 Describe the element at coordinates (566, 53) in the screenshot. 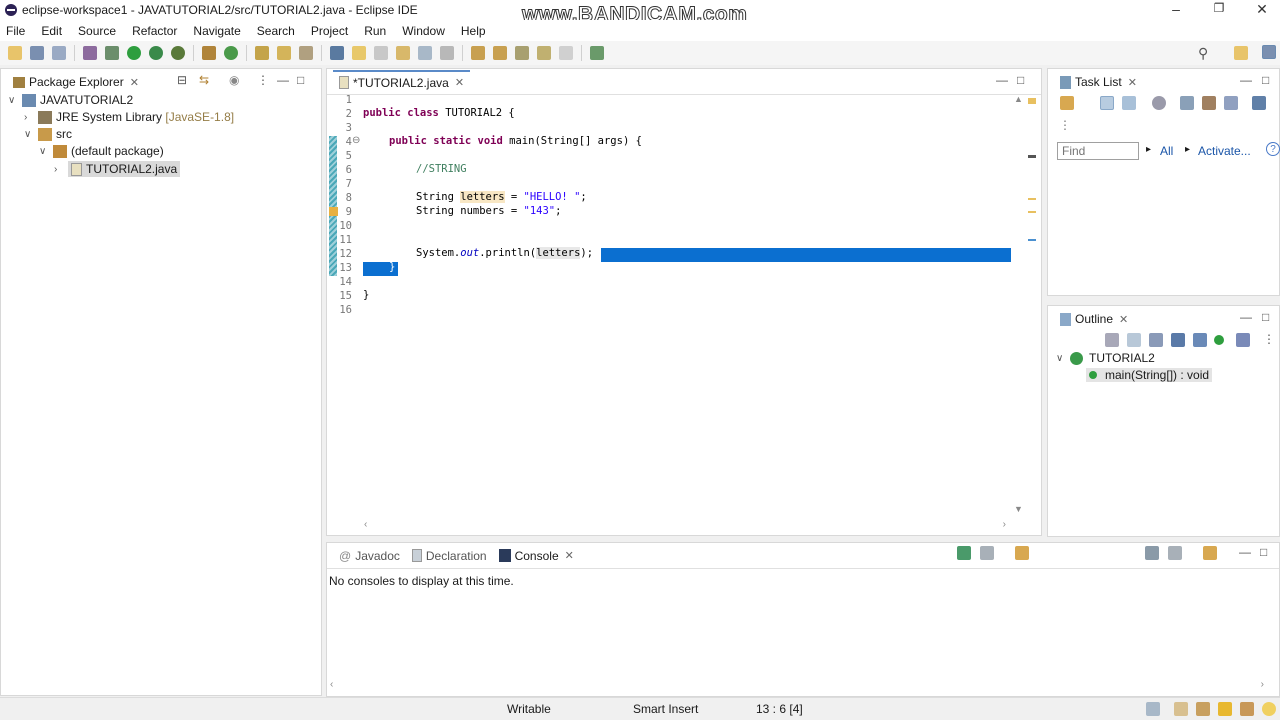

I see `forward-icon` at that location.